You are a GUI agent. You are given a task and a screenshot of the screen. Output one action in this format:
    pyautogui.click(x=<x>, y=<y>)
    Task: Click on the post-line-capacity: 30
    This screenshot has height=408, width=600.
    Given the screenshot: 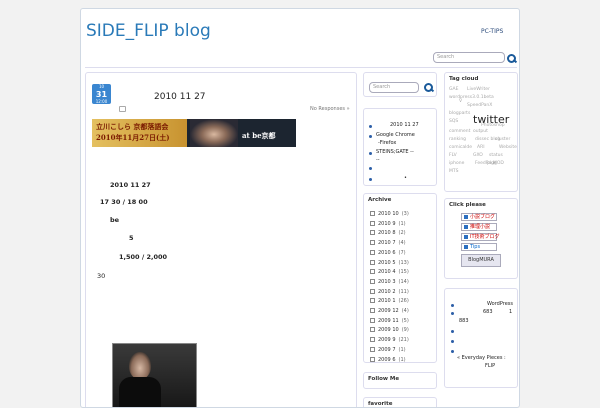 What is the action you would take?
    pyautogui.click(x=101, y=276)
    